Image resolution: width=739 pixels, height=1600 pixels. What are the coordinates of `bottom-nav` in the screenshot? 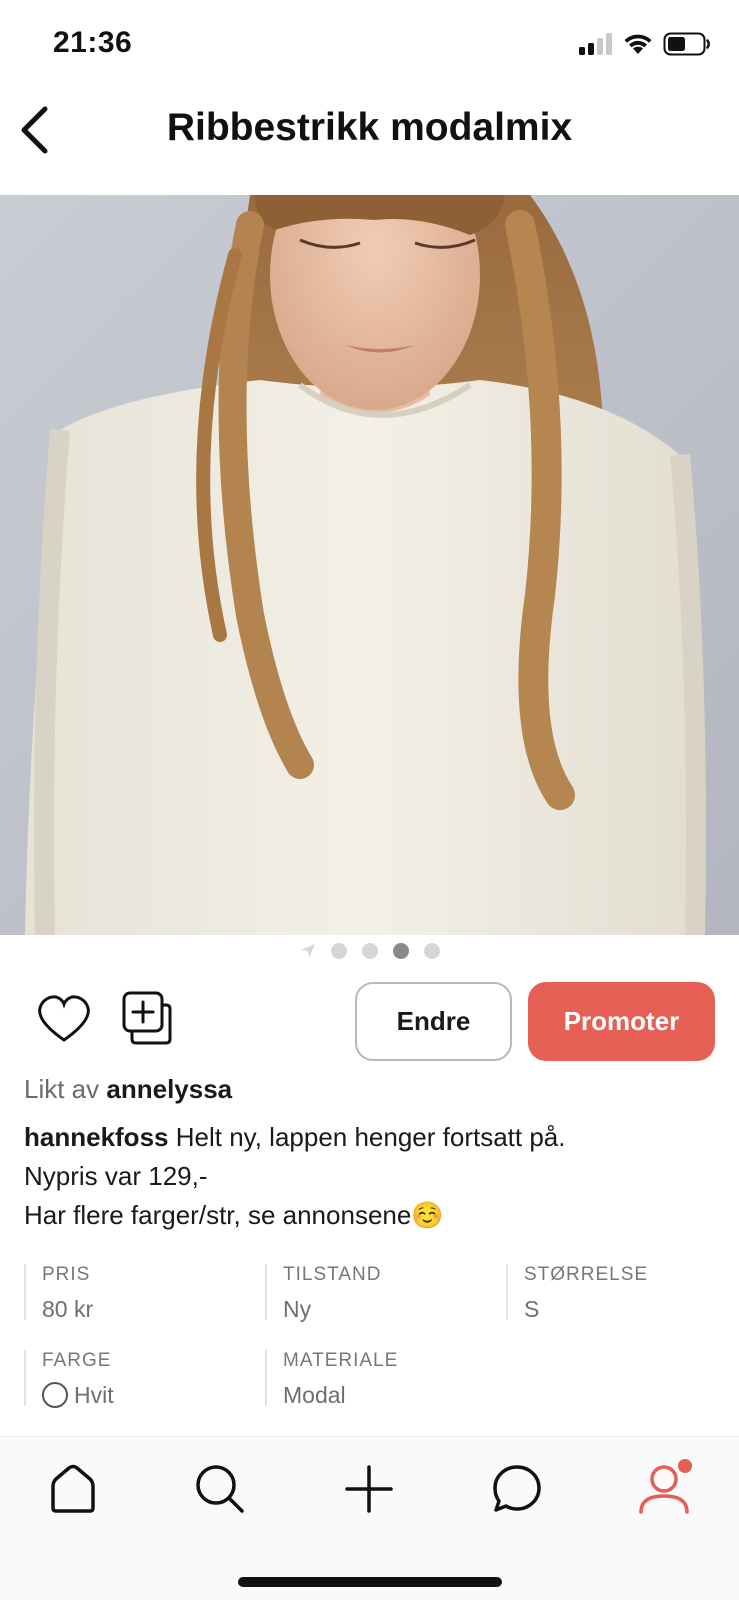 It's located at (369, 1518).